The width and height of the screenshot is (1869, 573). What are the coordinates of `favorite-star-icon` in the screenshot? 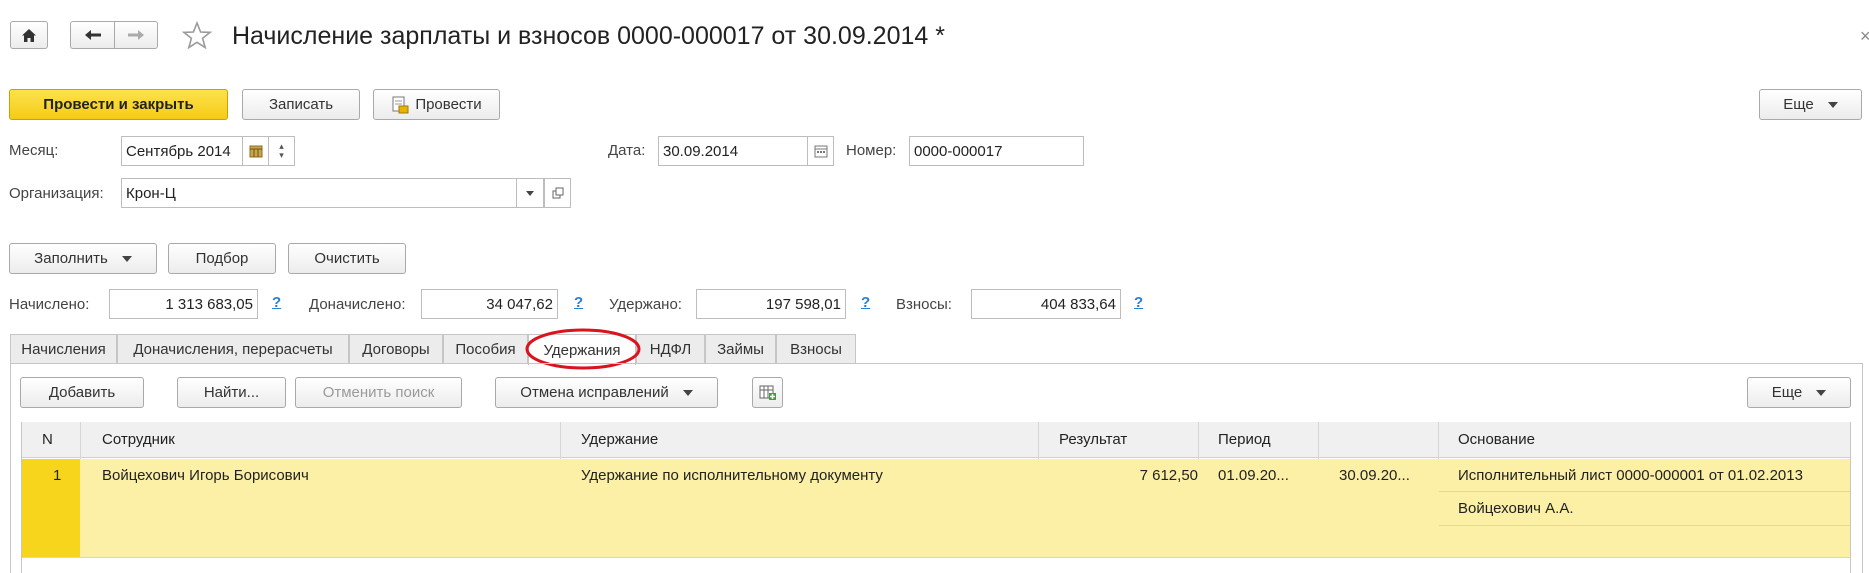 It's located at (197, 36).